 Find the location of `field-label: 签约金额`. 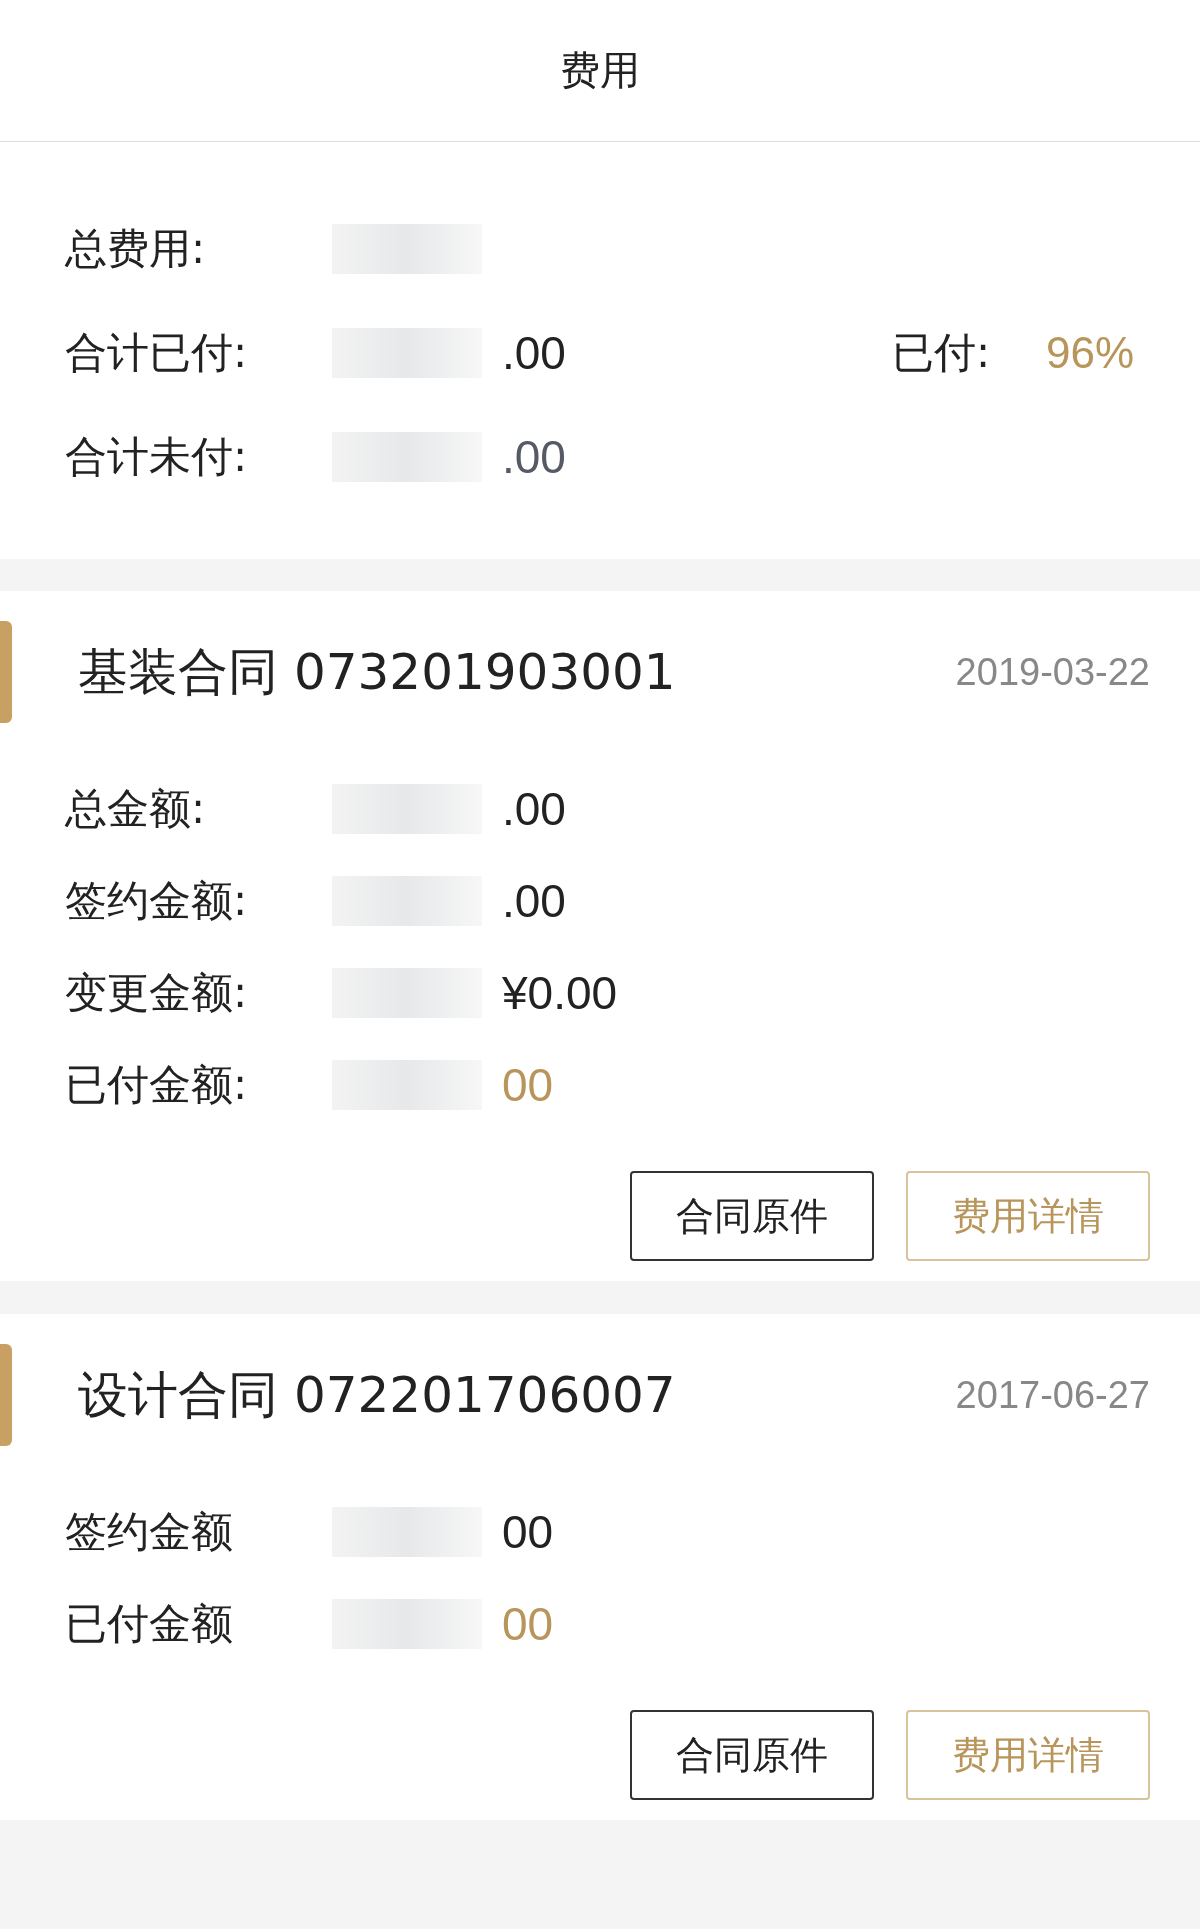

field-label: 签约金额 is located at coordinates (149, 1532).